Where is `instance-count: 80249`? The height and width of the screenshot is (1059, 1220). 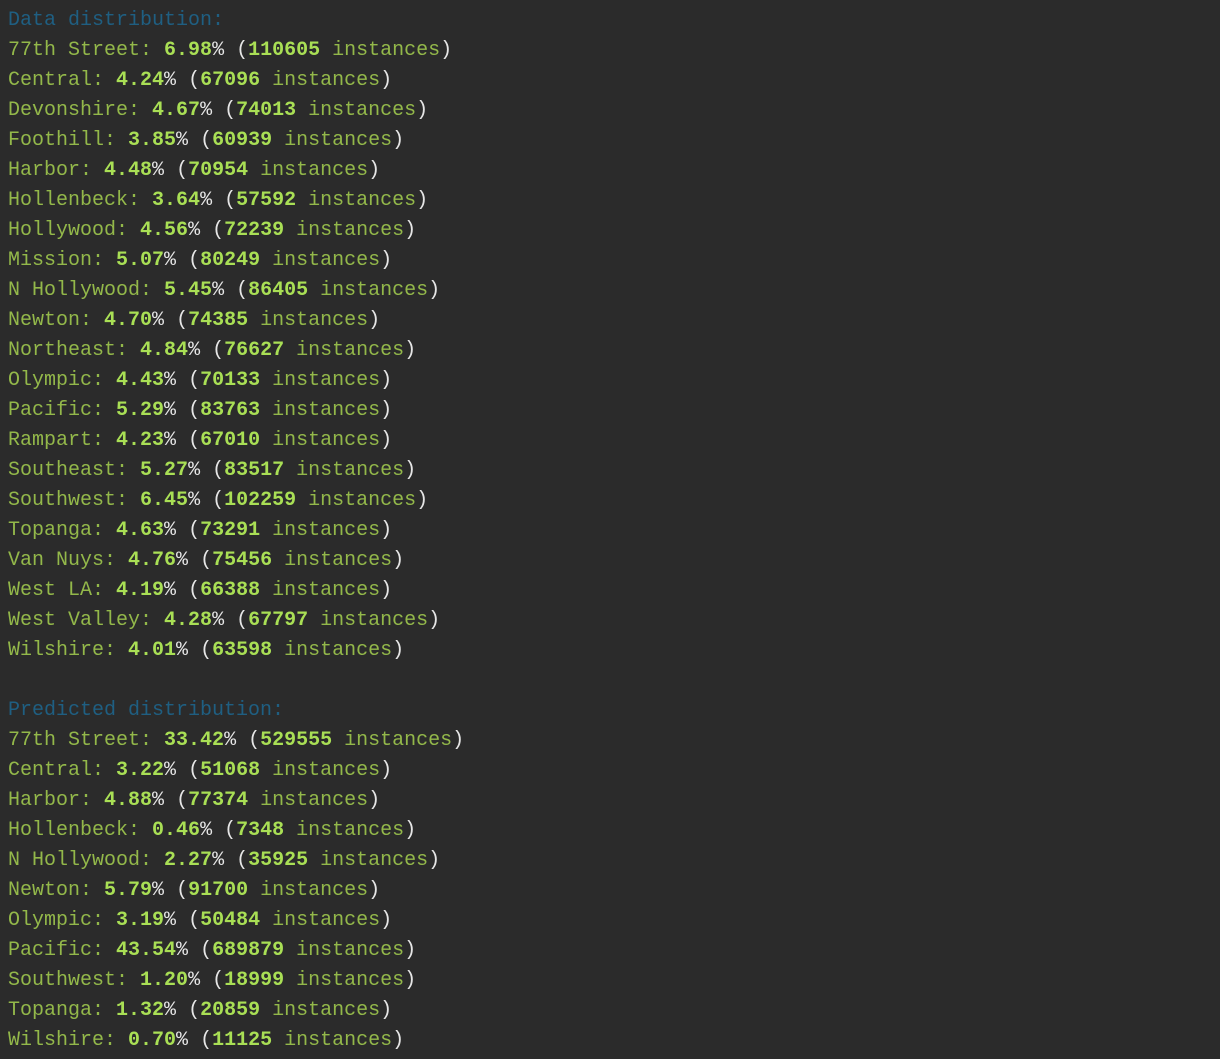
instance-count: 80249 is located at coordinates (230, 260).